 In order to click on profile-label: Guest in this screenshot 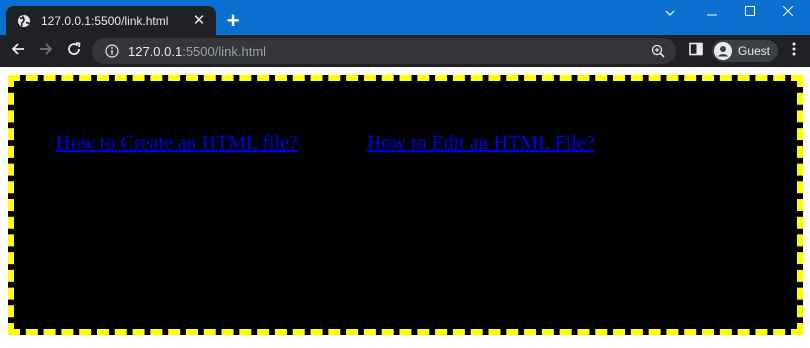, I will do `click(754, 51)`.